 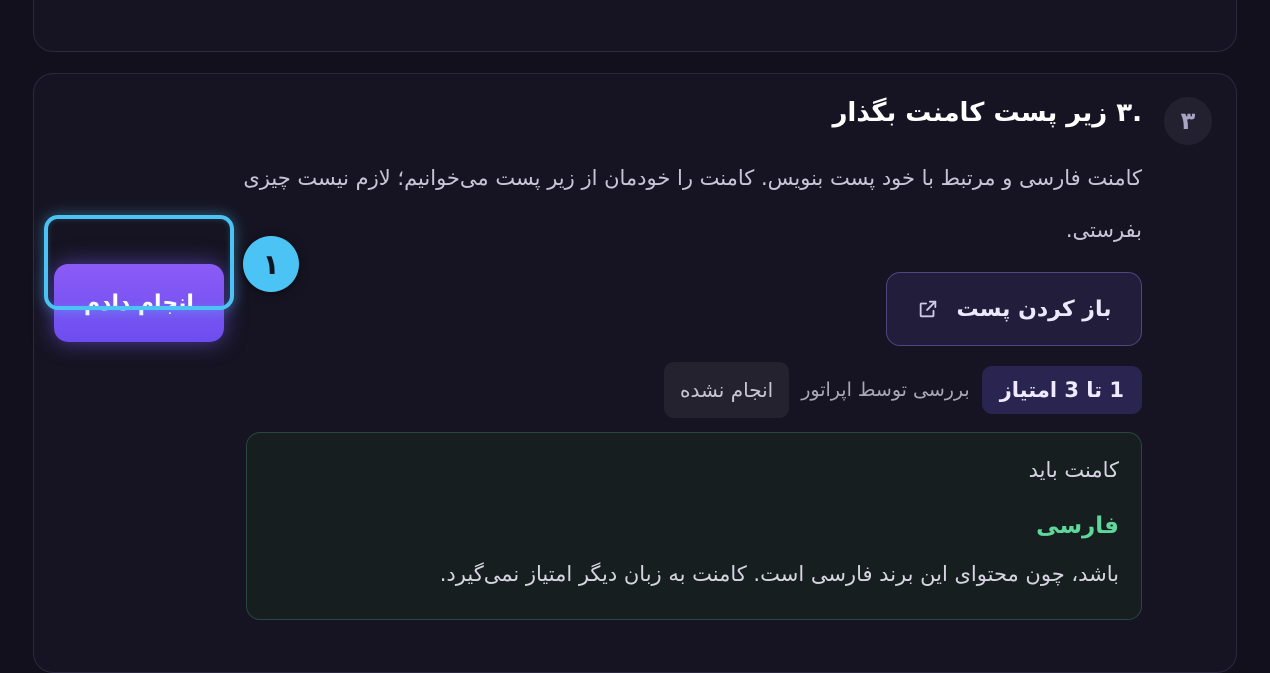 What do you see at coordinates (635, 26) in the screenshot?
I see `previous-task-card` at bounding box center [635, 26].